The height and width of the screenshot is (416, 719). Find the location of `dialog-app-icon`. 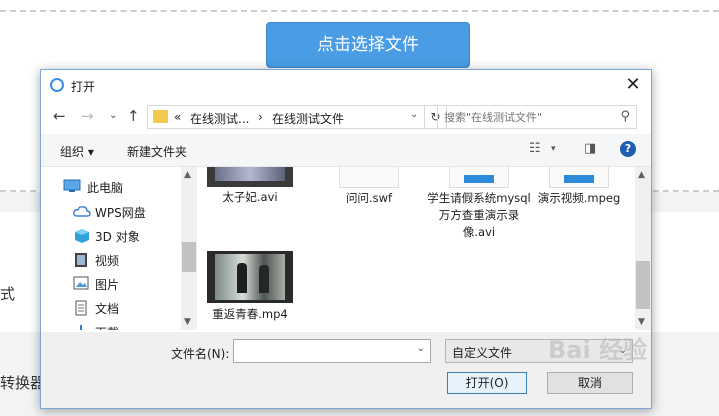

dialog-app-icon is located at coordinates (57, 85).